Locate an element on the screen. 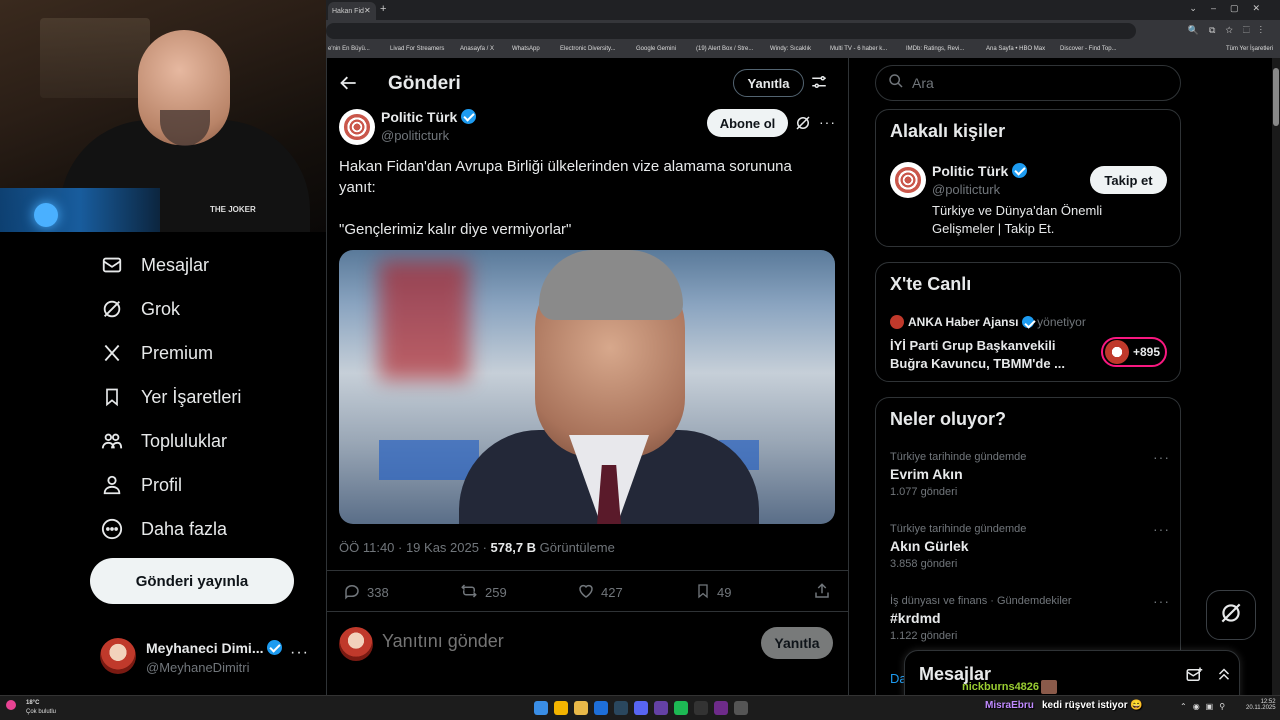 Image resolution: width=1280 pixels, height=720 pixels. search-box is located at coordinates (1028, 83).